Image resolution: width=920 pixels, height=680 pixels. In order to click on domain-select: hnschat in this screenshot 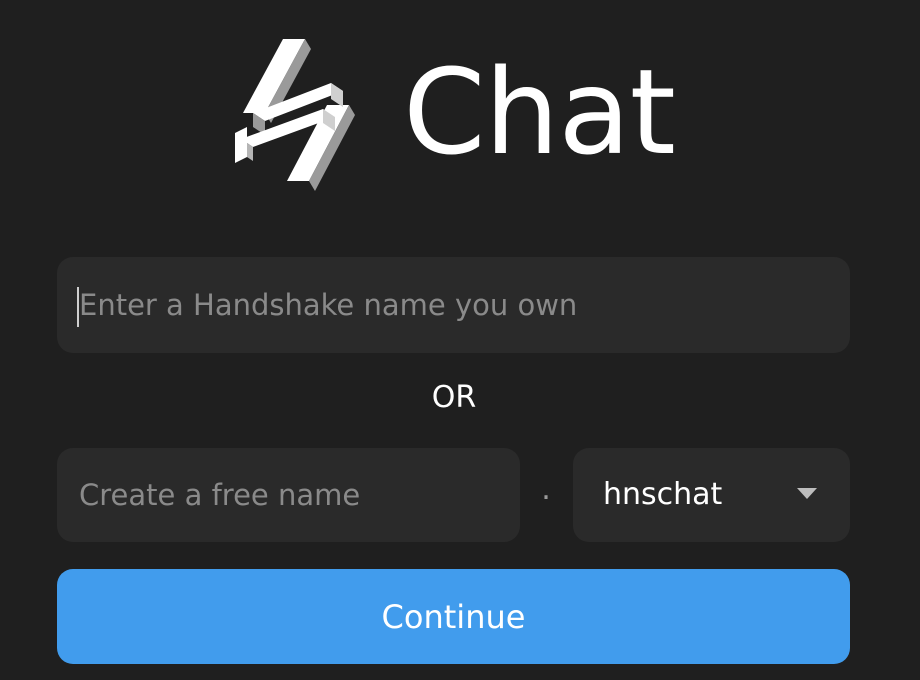, I will do `click(711, 495)`.